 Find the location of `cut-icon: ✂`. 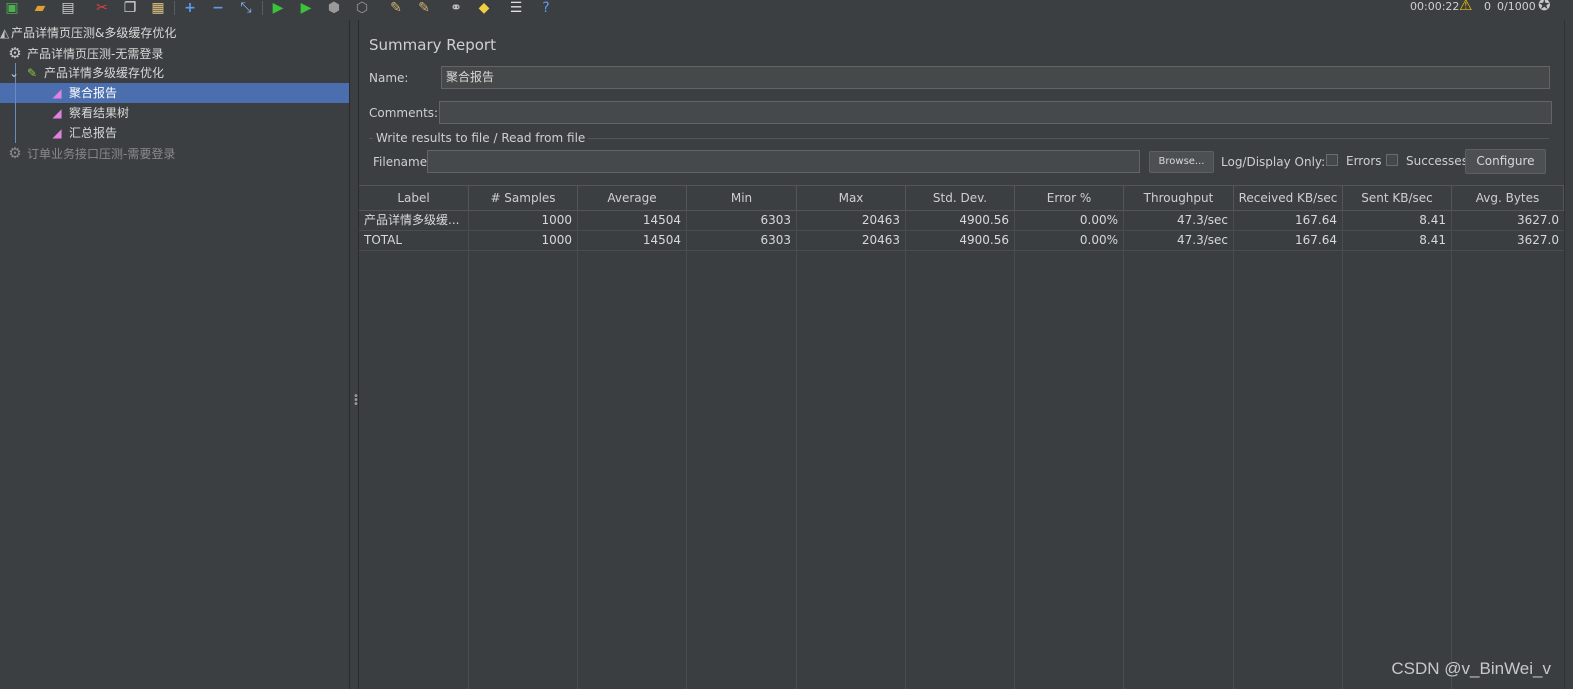

cut-icon: ✂ is located at coordinates (102, 8).